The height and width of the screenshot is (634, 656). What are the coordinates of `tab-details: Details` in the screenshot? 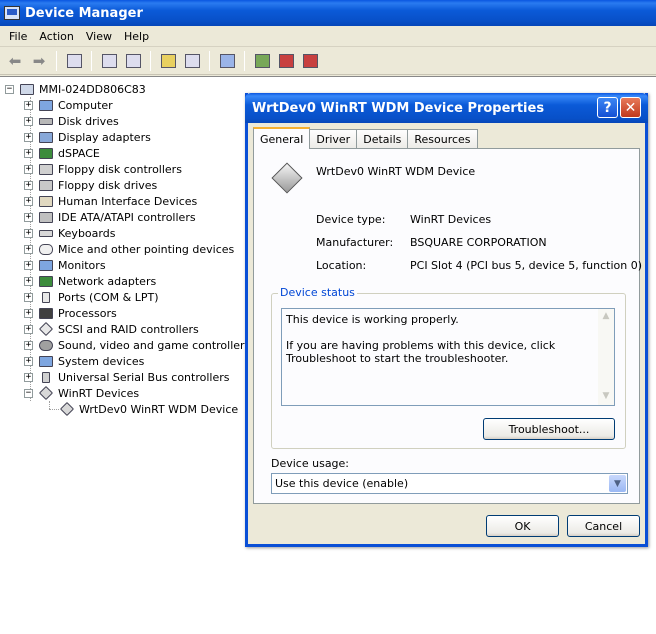 It's located at (382, 139).